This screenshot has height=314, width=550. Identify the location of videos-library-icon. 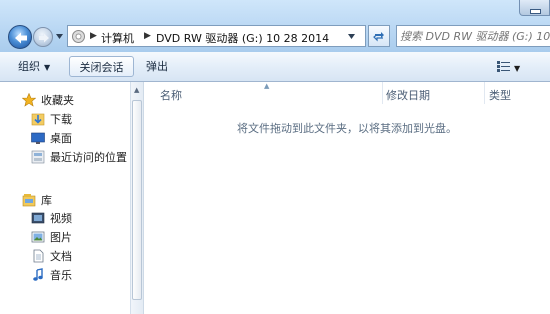
(38, 218).